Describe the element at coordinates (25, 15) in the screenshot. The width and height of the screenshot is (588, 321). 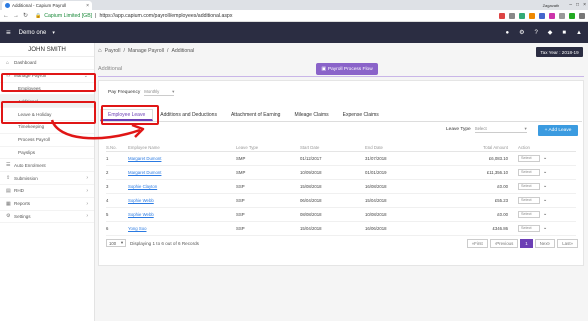
I see `reload-icon: ↻` at that location.